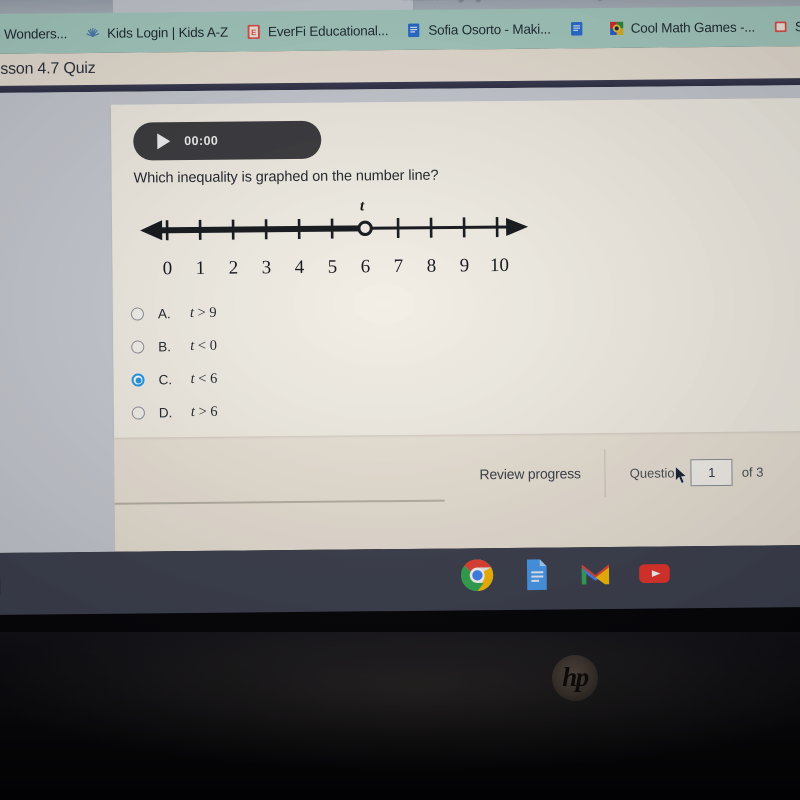  Describe the element at coordinates (213, 345) in the screenshot. I see `option-value: 0` at that location.